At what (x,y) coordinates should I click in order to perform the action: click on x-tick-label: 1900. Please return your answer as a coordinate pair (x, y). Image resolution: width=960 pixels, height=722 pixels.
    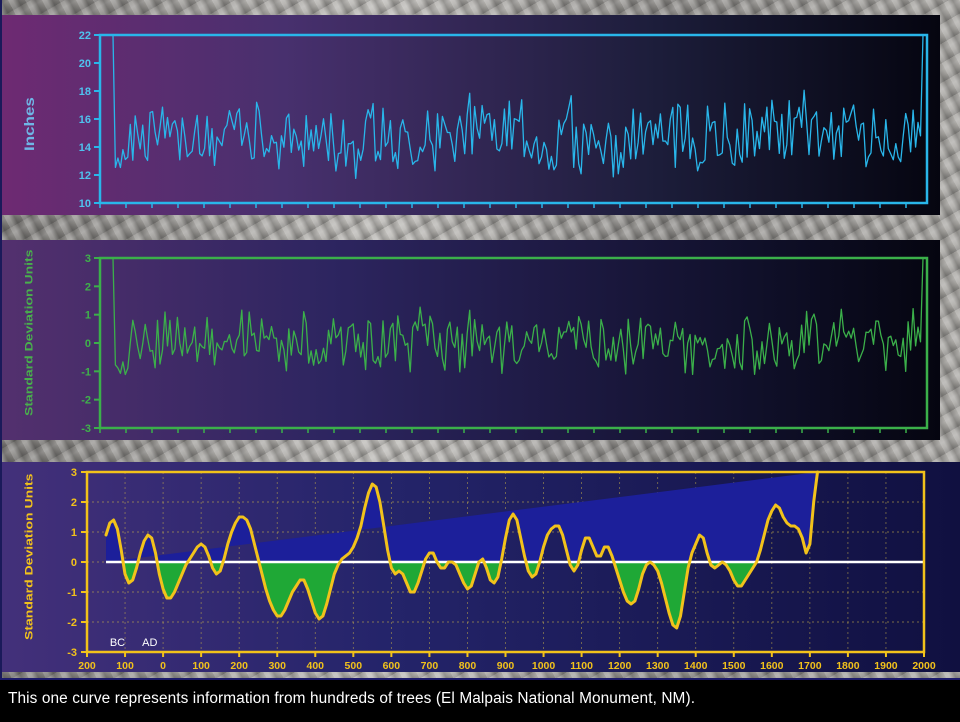
    Looking at the image, I should click on (886, 666).